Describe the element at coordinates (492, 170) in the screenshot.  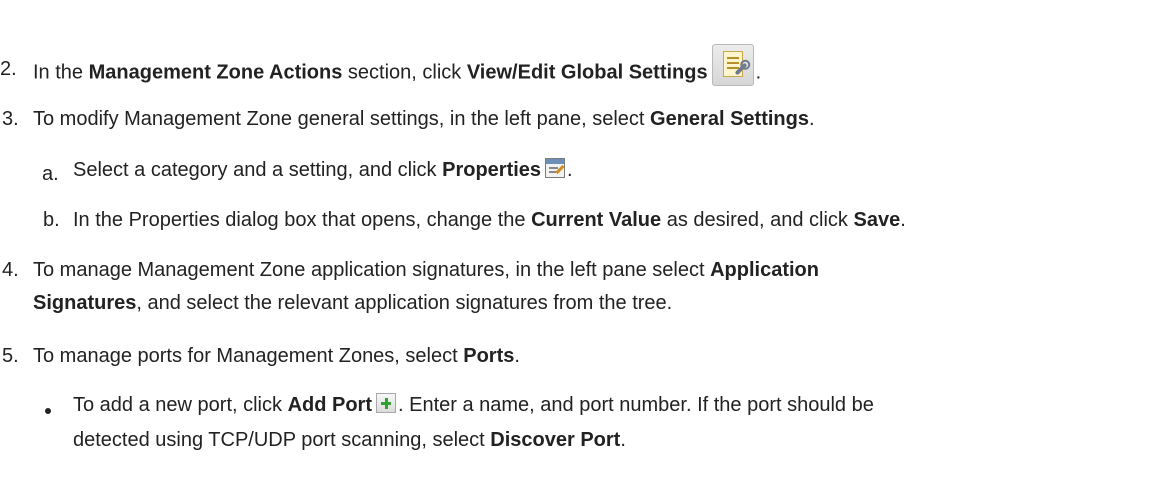
I see `command-name: Properties` at that location.